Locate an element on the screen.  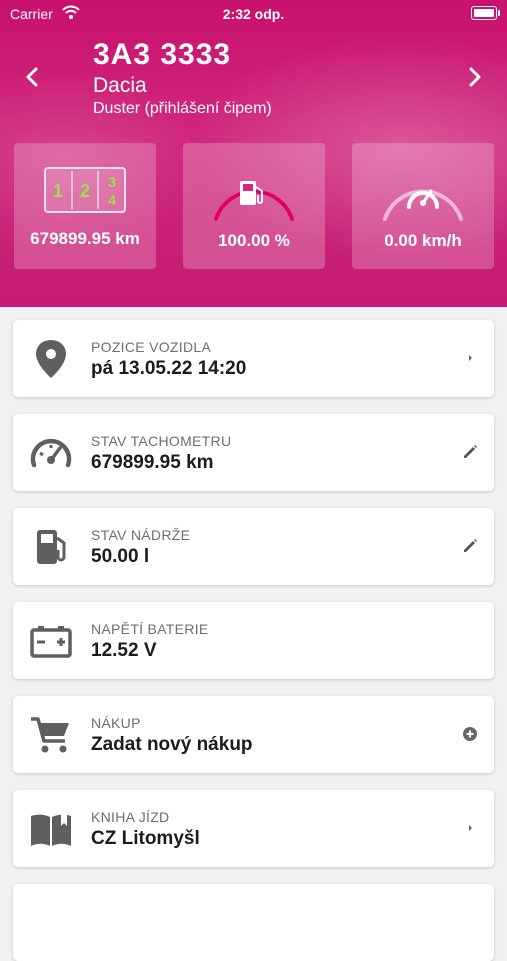
card-value: 679899.95 km is located at coordinates (152, 462).